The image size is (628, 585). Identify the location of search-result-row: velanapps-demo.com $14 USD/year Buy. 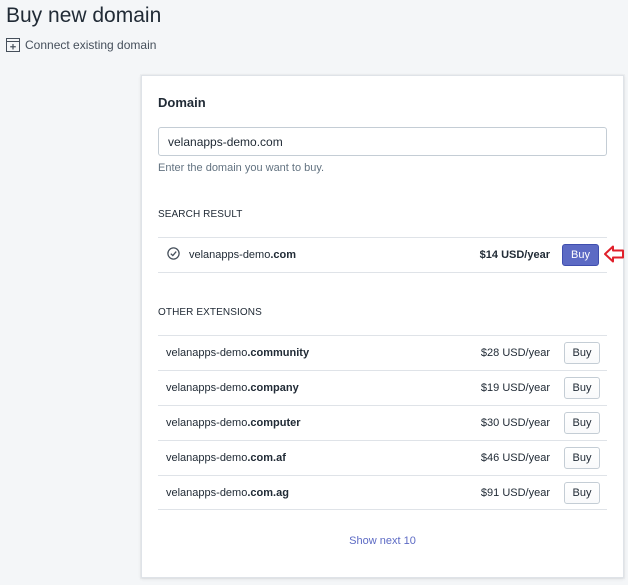
(382, 255).